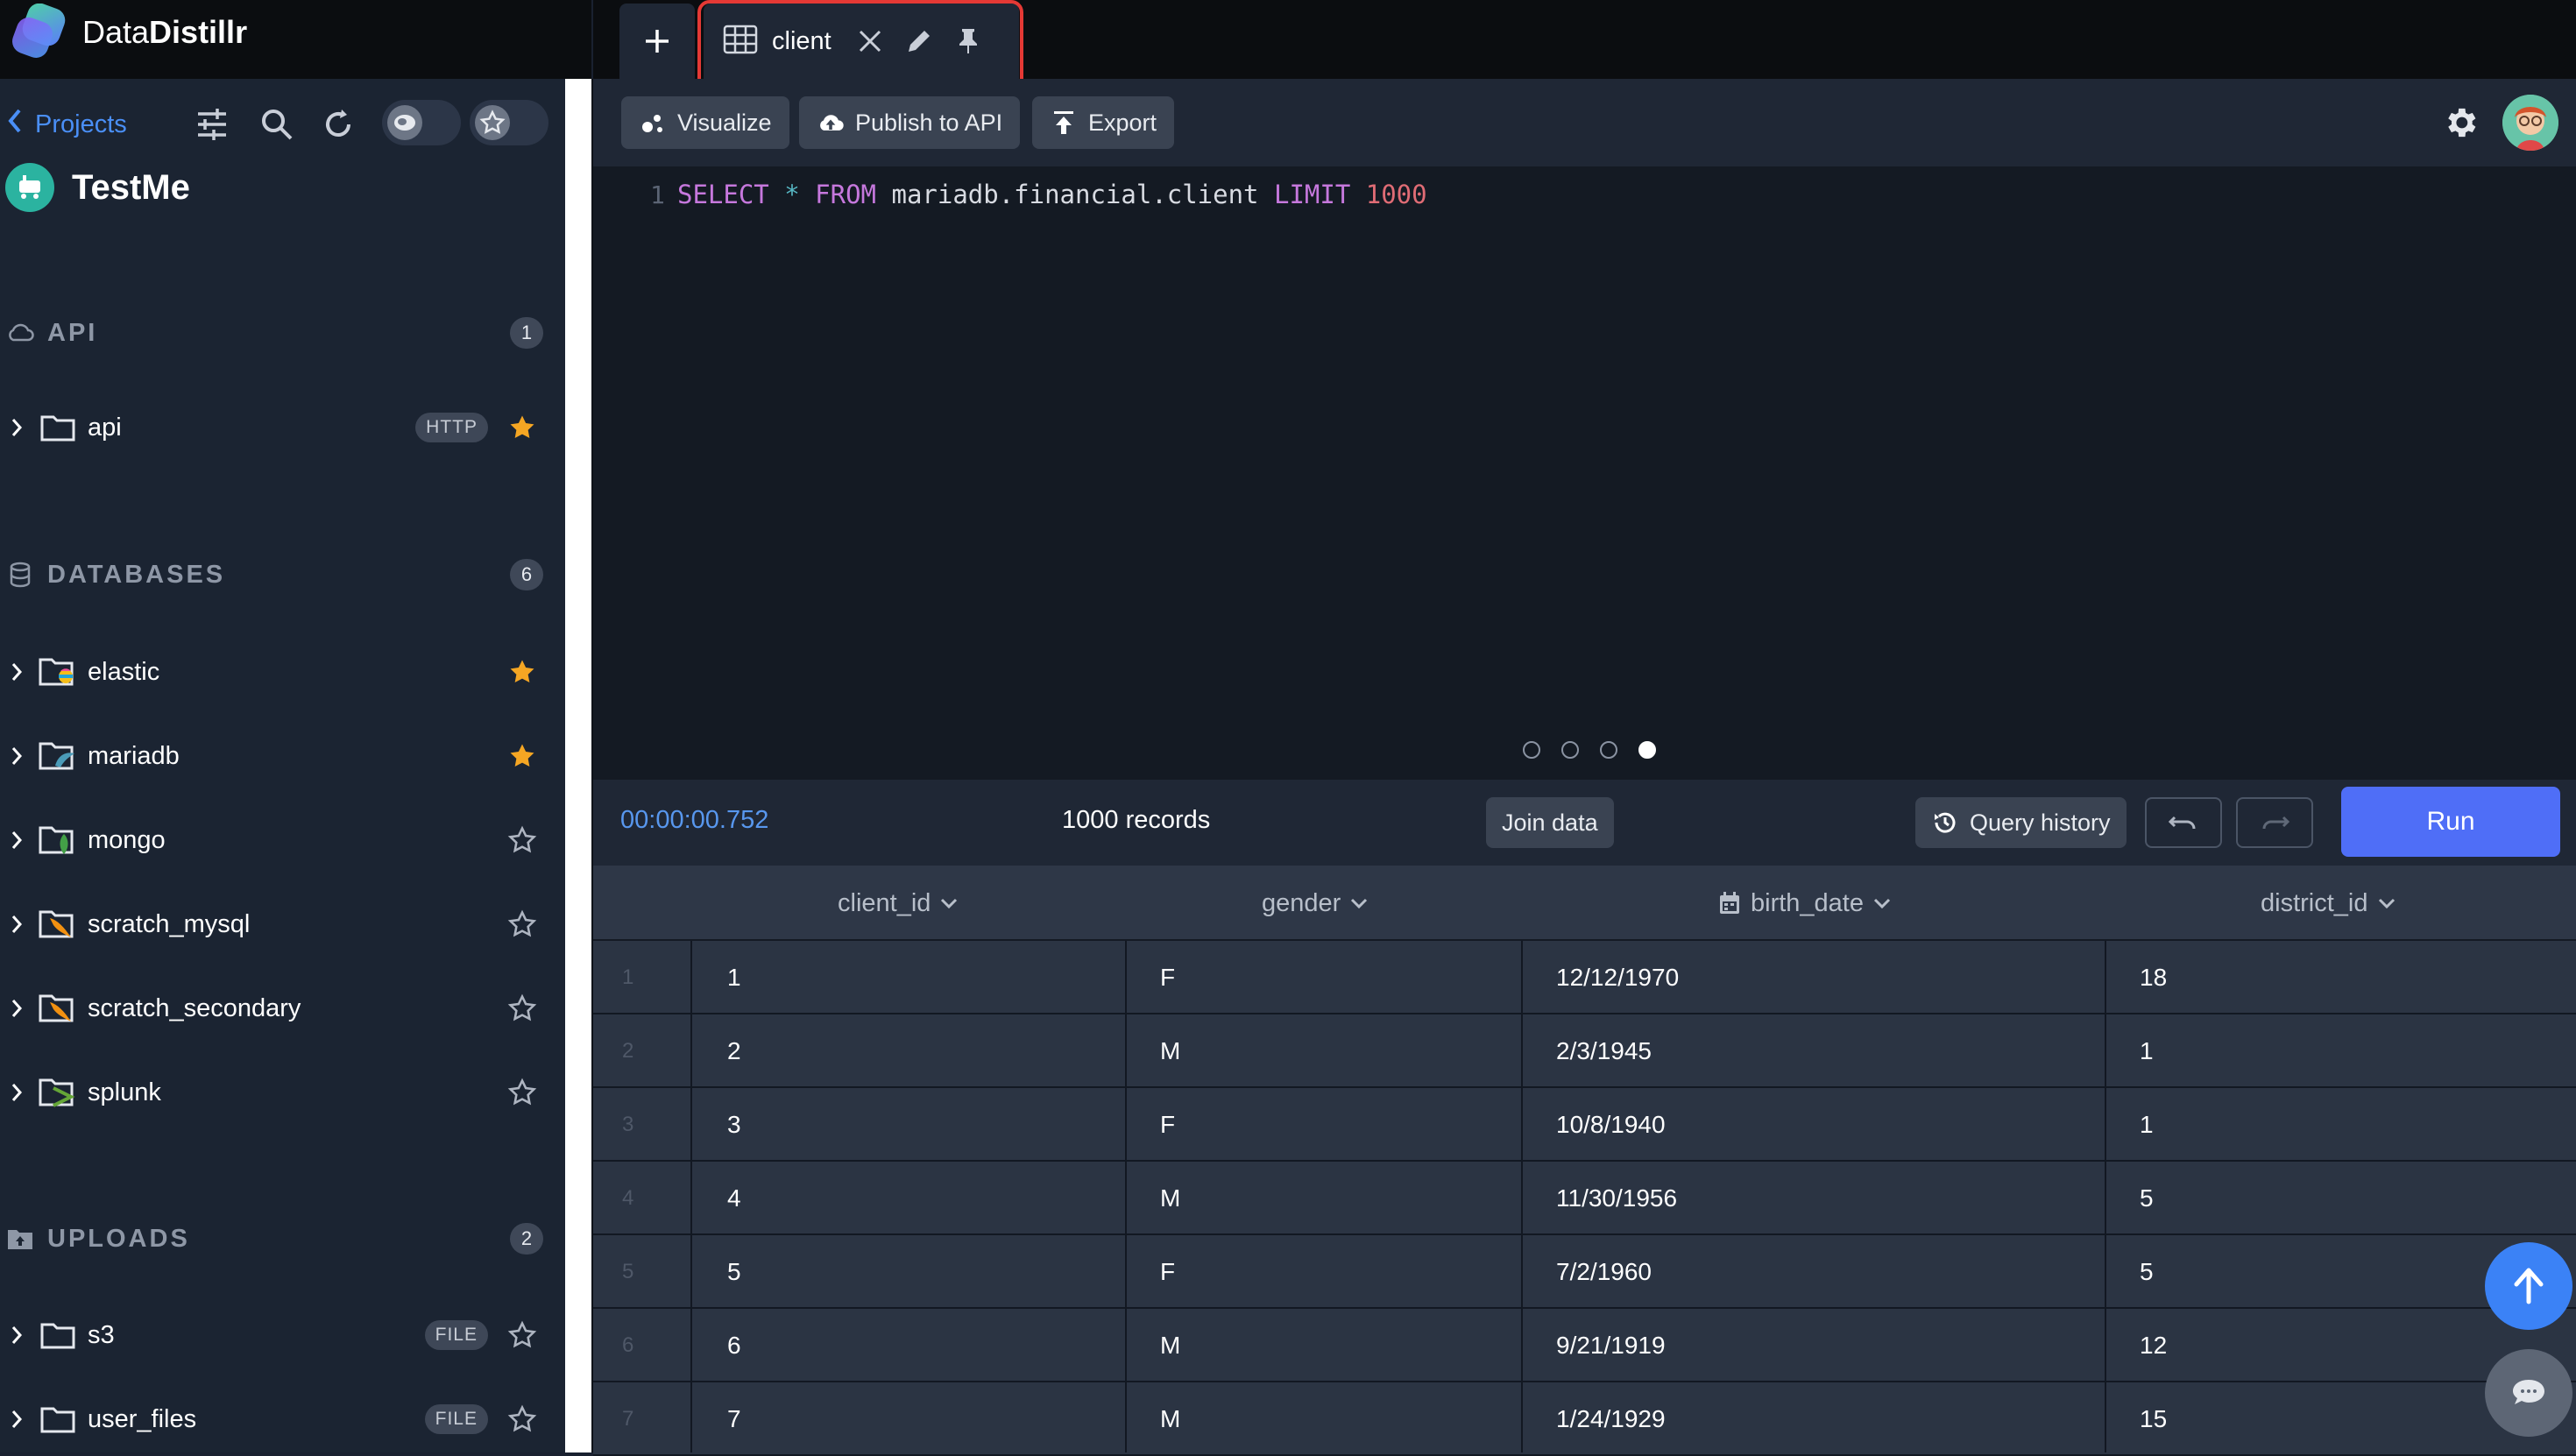  I want to click on sql-keyword: SELECT, so click(723, 194).